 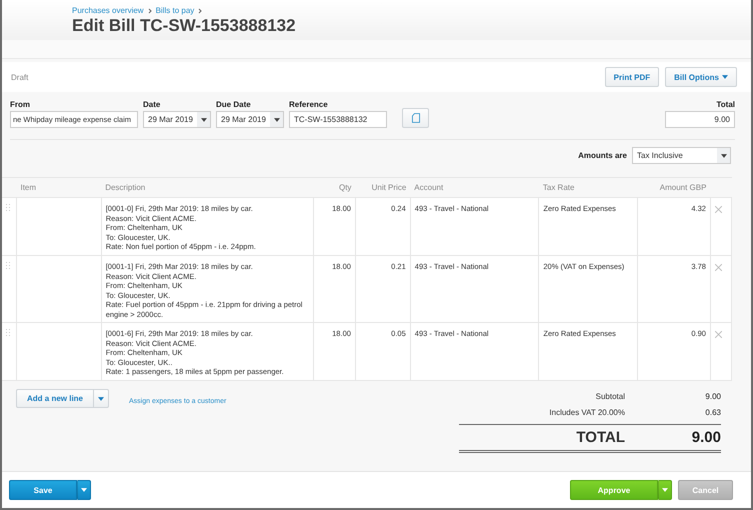 I want to click on save-button: Save, so click(x=43, y=490).